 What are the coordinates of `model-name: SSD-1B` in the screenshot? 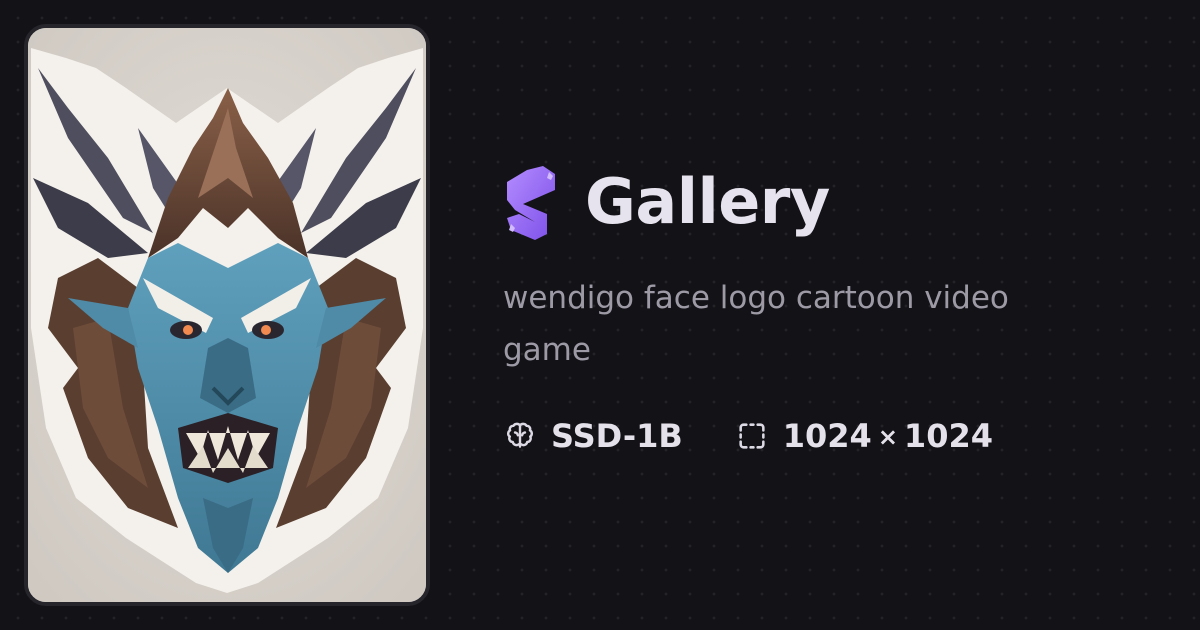 It's located at (617, 436).